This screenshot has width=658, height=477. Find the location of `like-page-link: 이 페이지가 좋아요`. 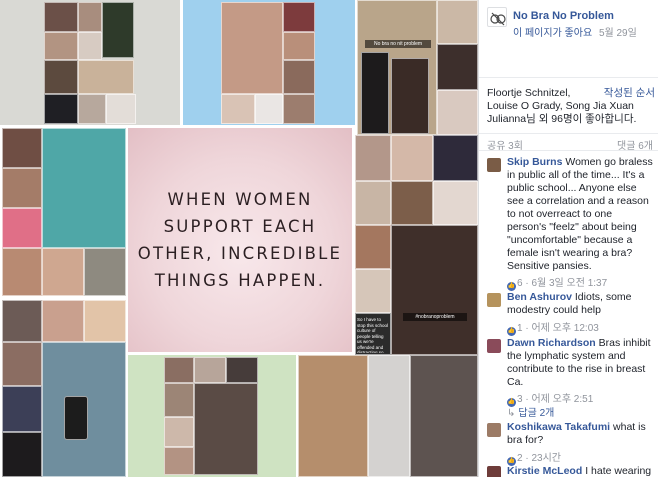

like-page-link: 이 페이지가 좋아요 is located at coordinates (552, 33).